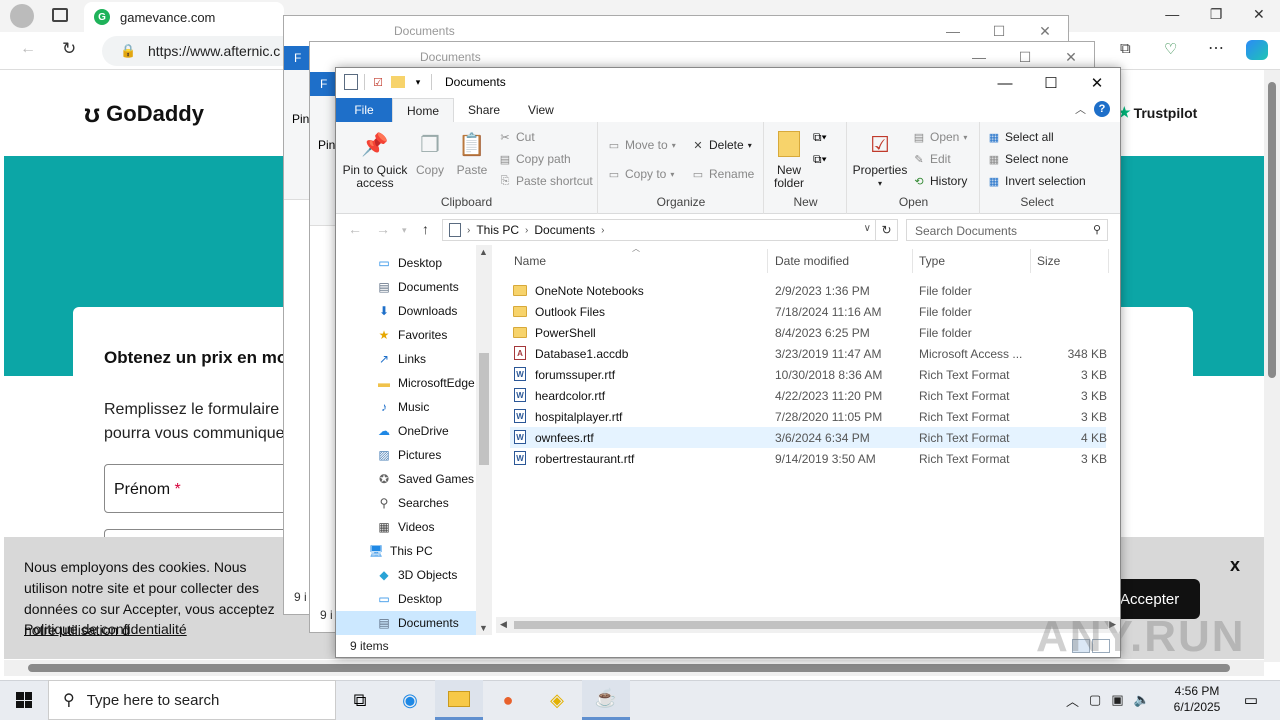 The image size is (1280, 720). Describe the element at coordinates (820, 137) in the screenshot. I see `new-item-icon: ⧉▾` at that location.